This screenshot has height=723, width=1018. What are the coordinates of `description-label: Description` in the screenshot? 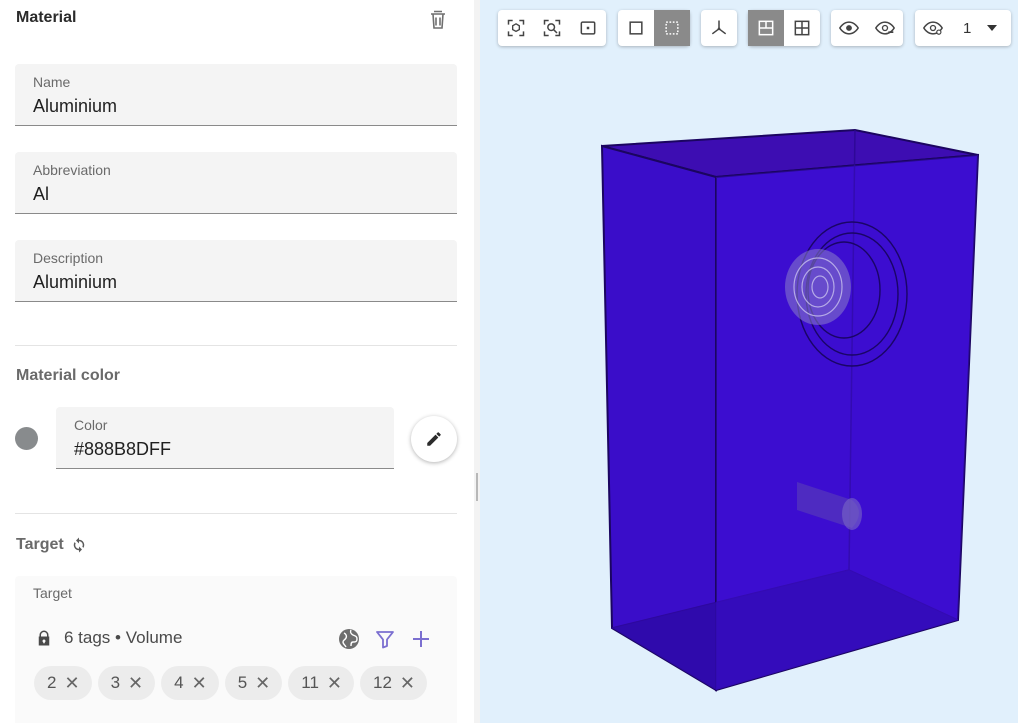 It's located at (68, 258).